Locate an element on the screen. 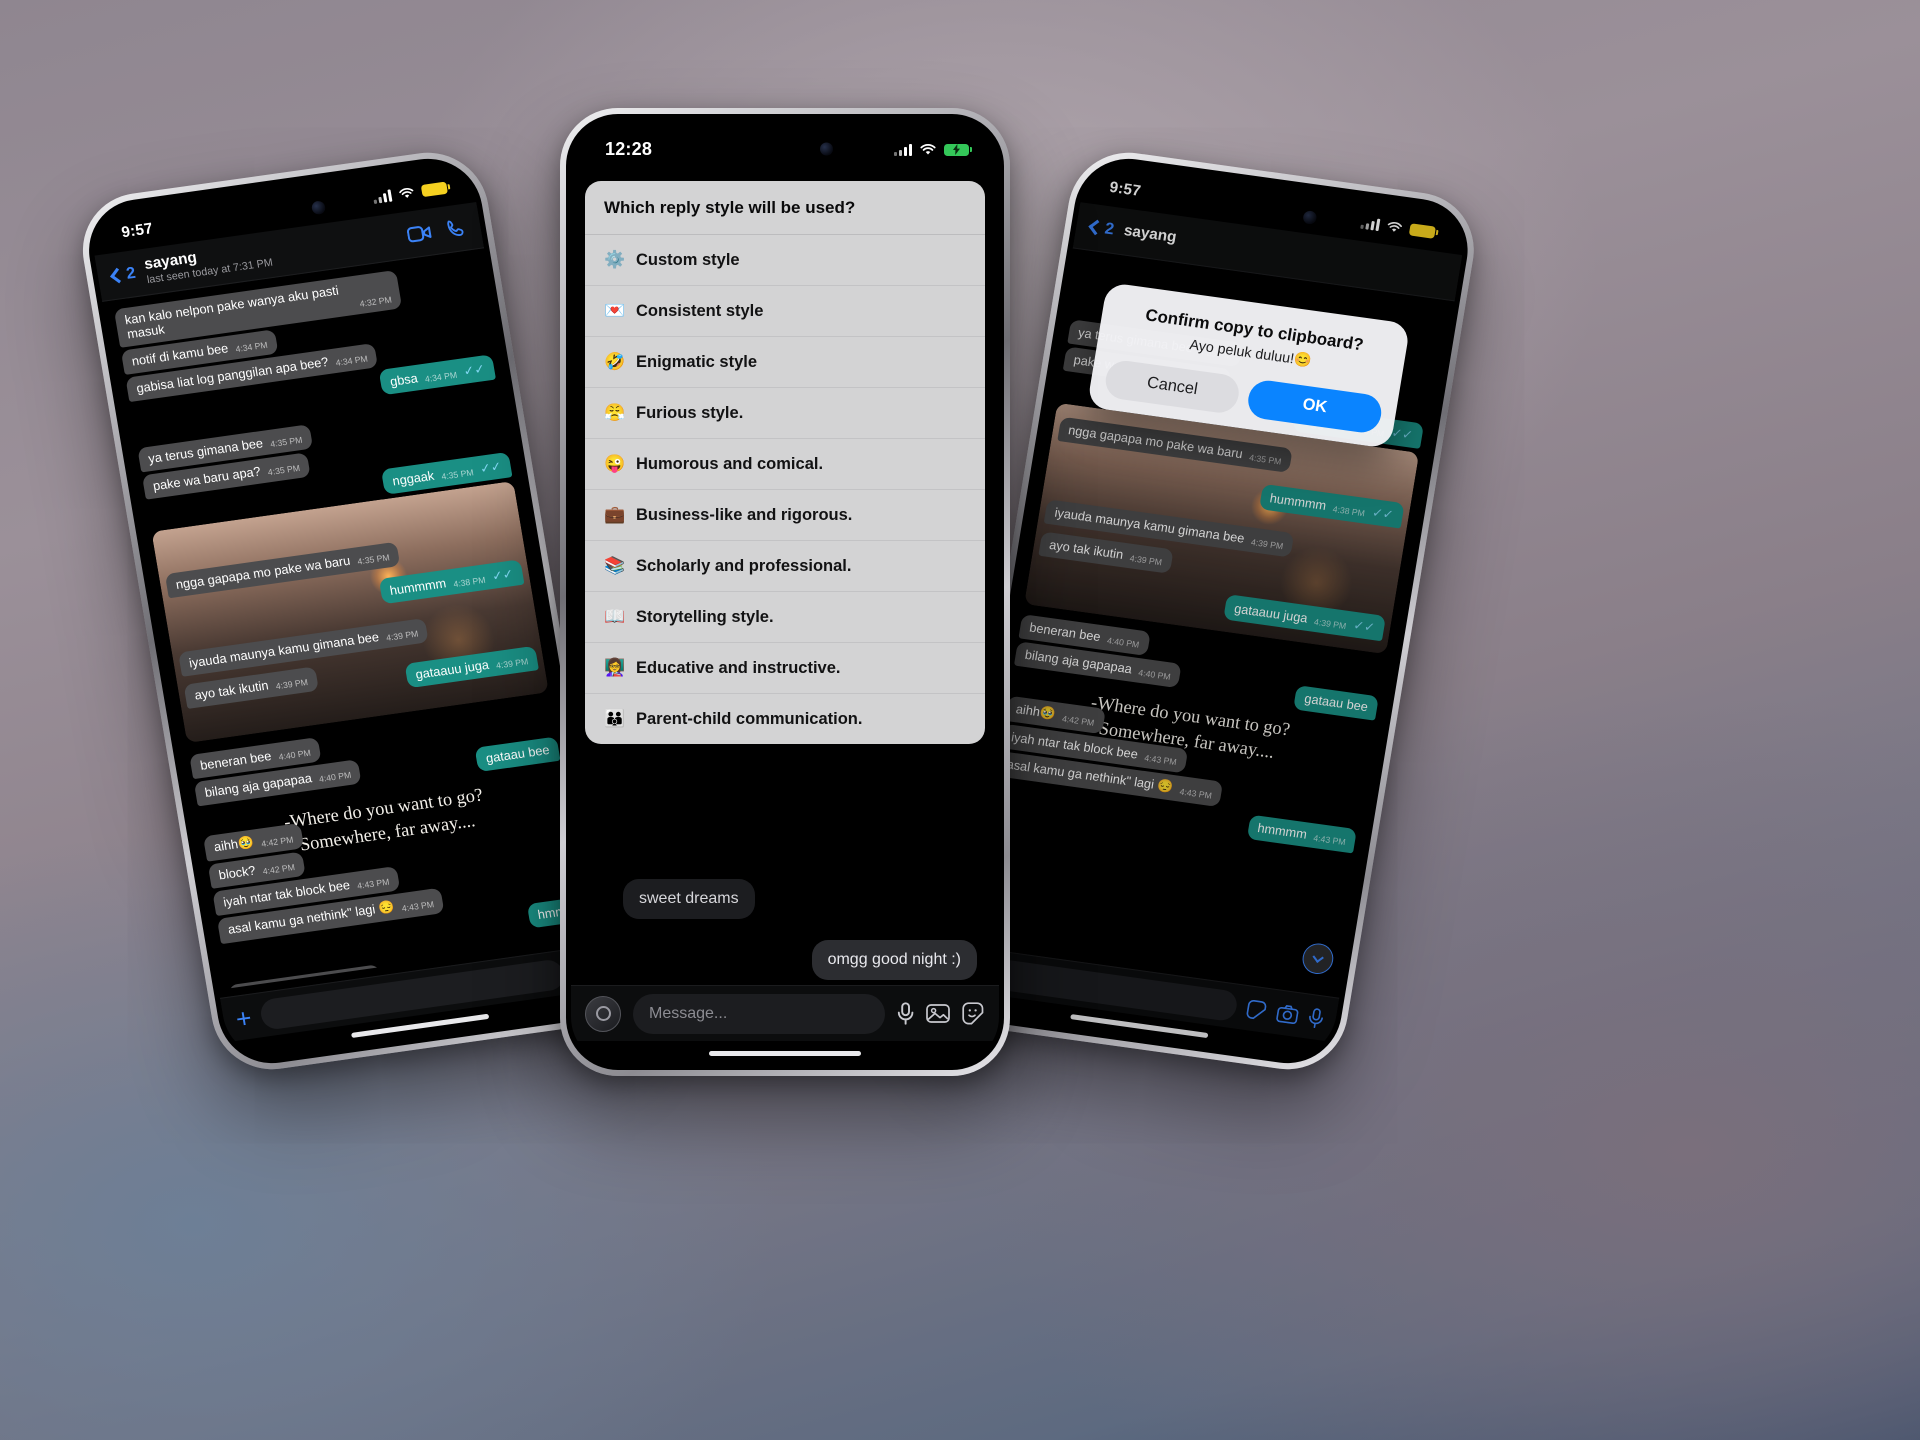 The image size is (1920, 1440). message-text: block? is located at coordinates (237, 872).